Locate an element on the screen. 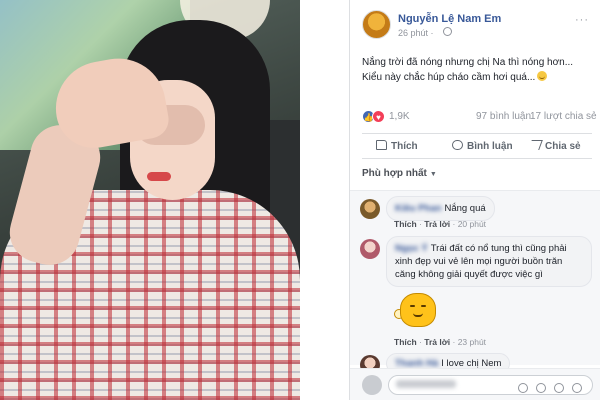  sticker-icon is located at coordinates (577, 388).